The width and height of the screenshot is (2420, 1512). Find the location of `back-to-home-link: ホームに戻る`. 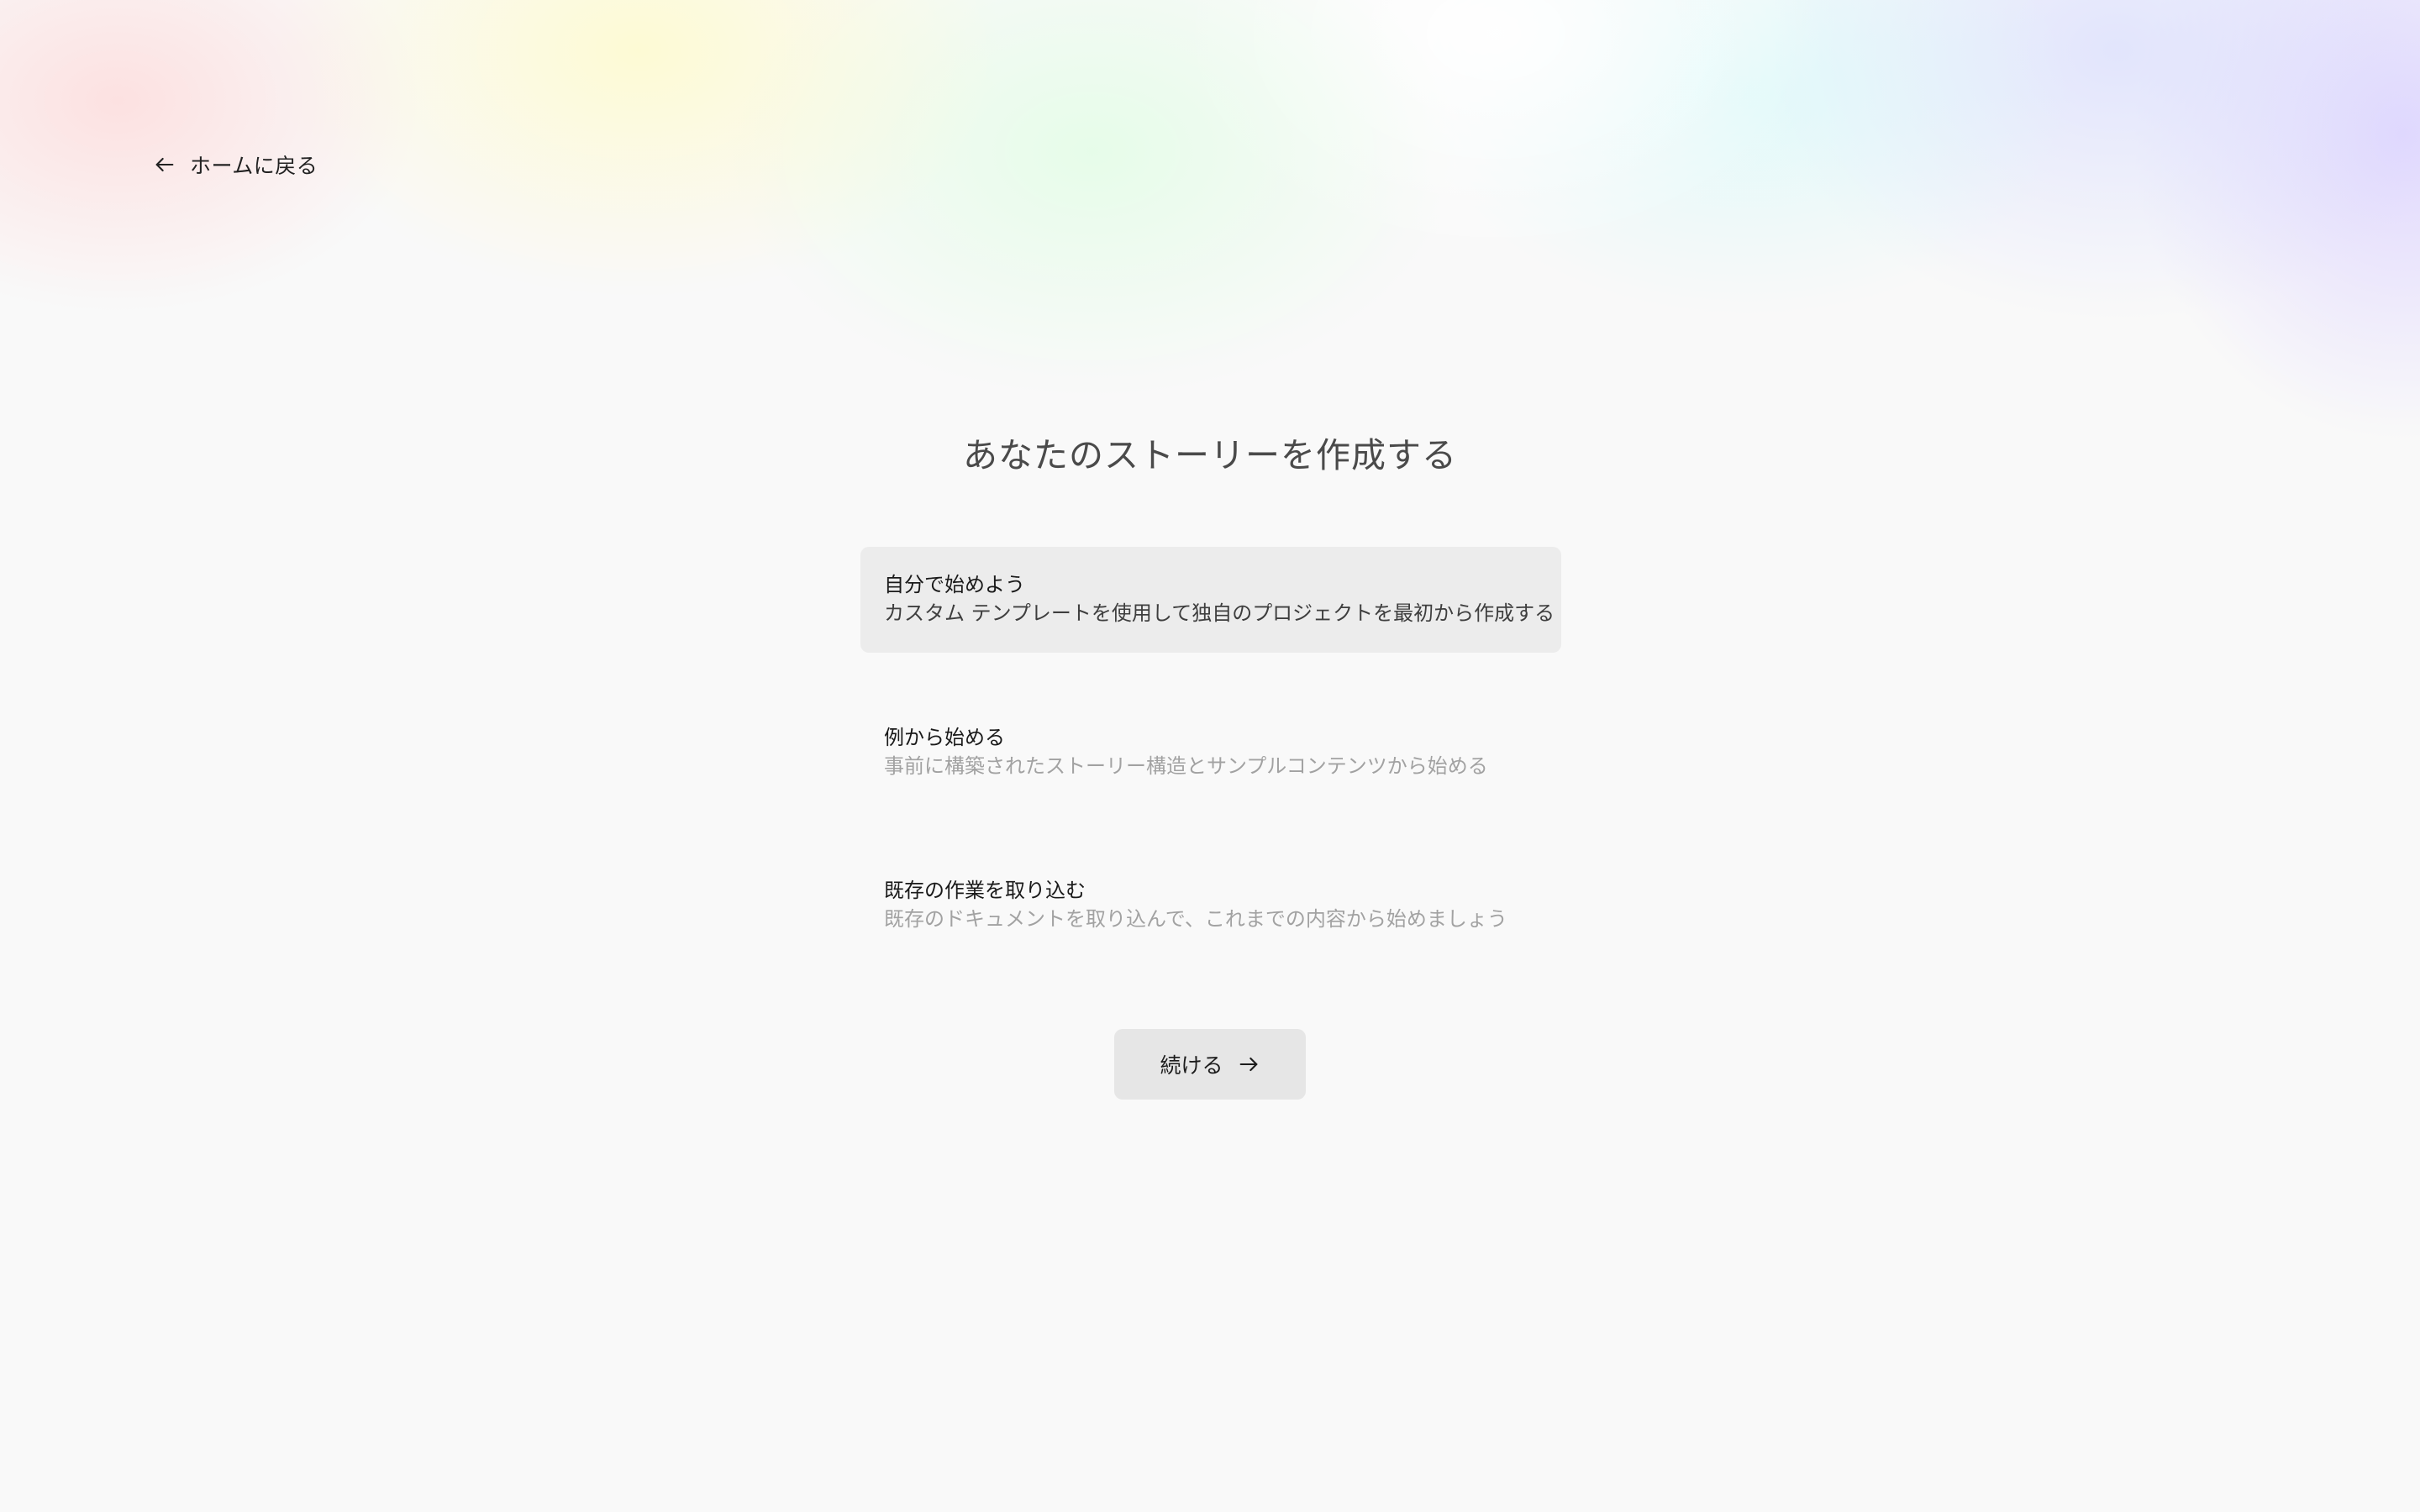

back-to-home-link: ホームに戻る is located at coordinates (235, 164).